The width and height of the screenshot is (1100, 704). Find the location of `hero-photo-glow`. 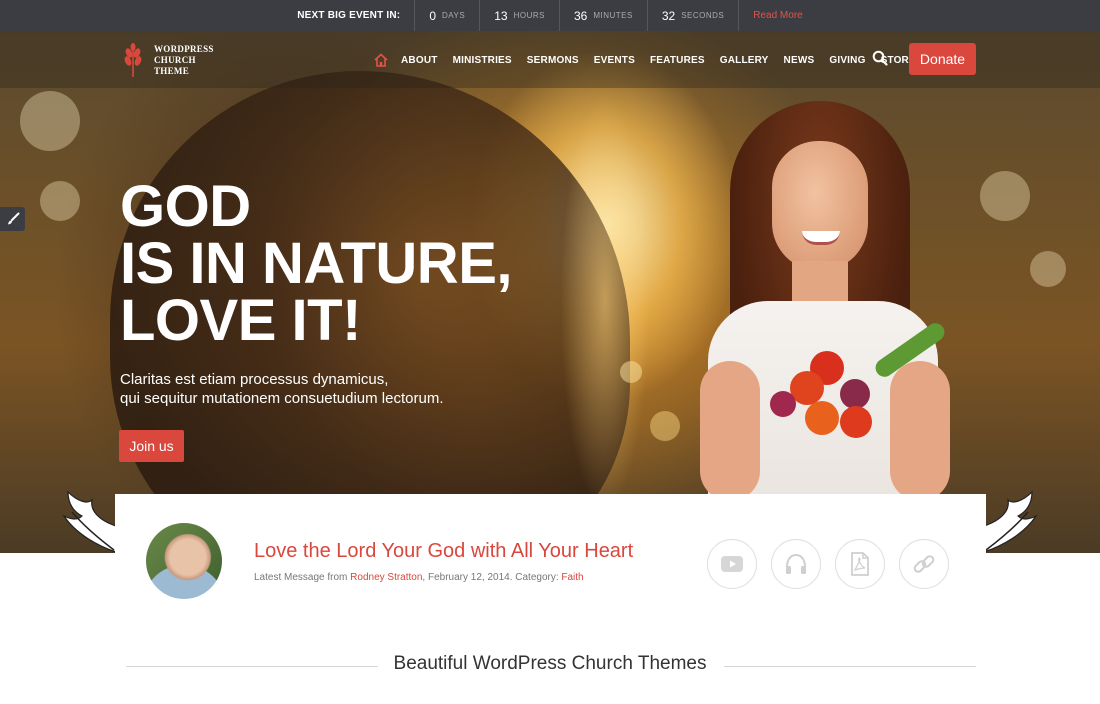

hero-photo-glow is located at coordinates (605, 301).